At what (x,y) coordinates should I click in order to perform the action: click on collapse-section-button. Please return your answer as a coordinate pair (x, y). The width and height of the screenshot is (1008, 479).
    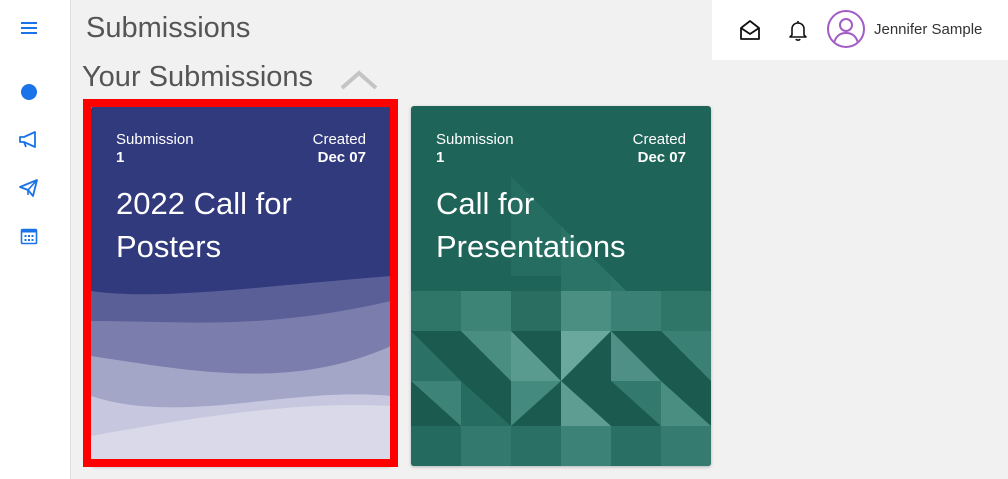
    Looking at the image, I should click on (359, 80).